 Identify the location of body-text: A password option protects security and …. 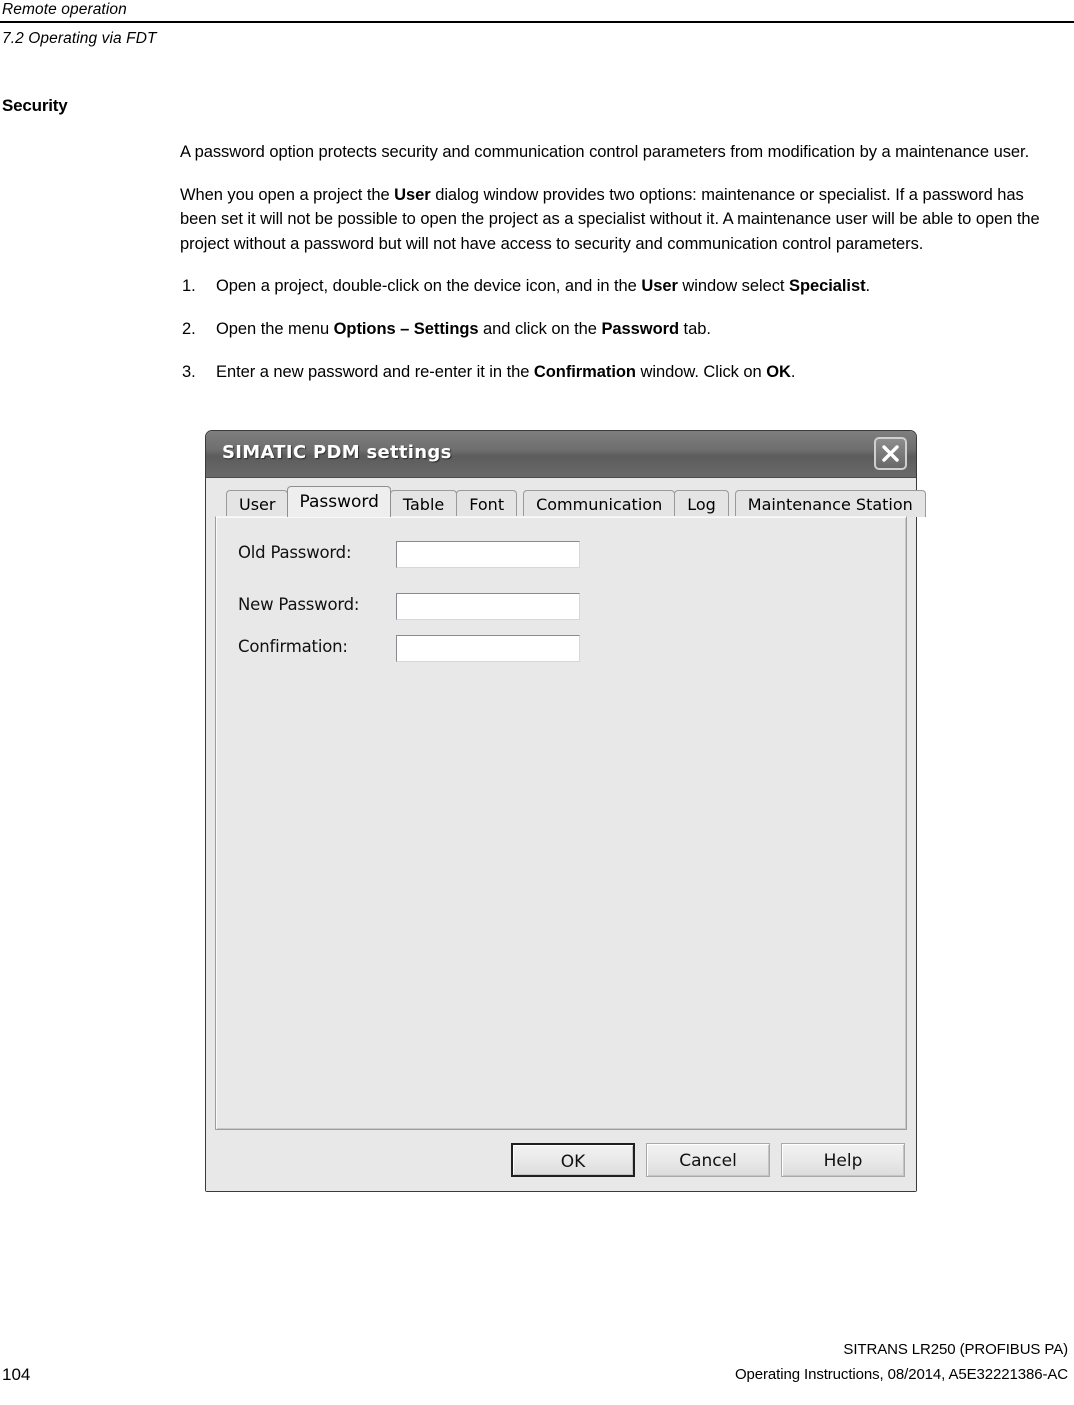
(605, 152).